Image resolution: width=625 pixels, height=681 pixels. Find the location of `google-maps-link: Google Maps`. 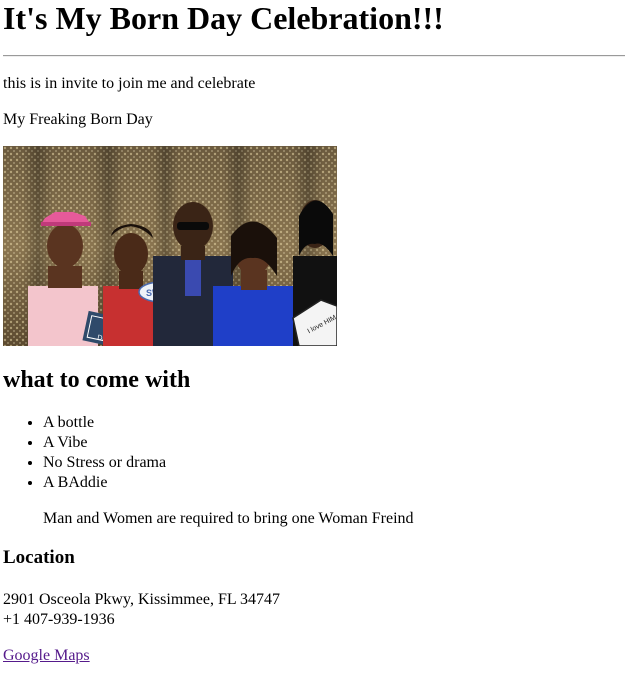

google-maps-link: Google Maps is located at coordinates (46, 656).